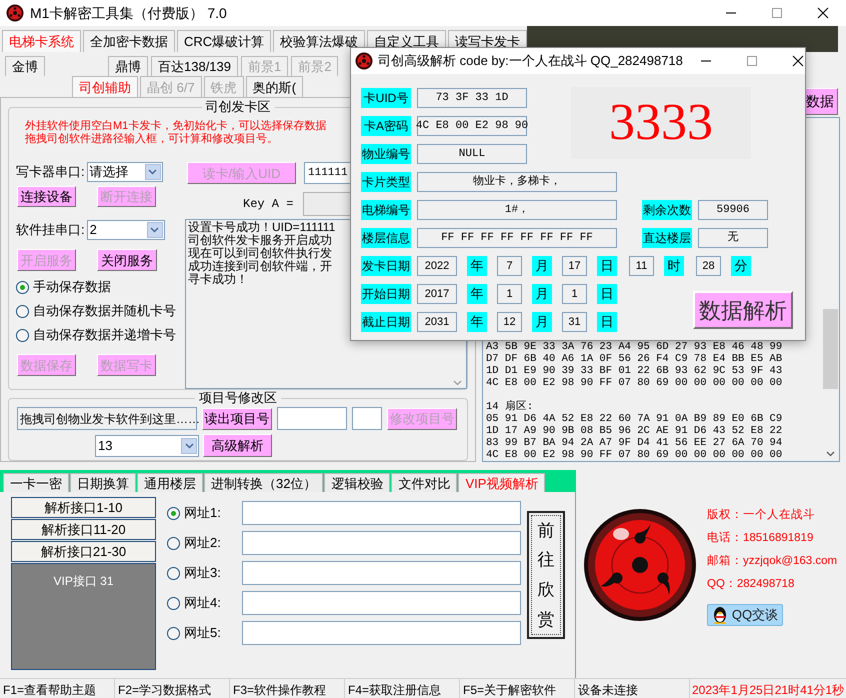 Image resolution: width=846 pixels, height=698 pixels. I want to click on field-label: 卡片类型, so click(386, 182).